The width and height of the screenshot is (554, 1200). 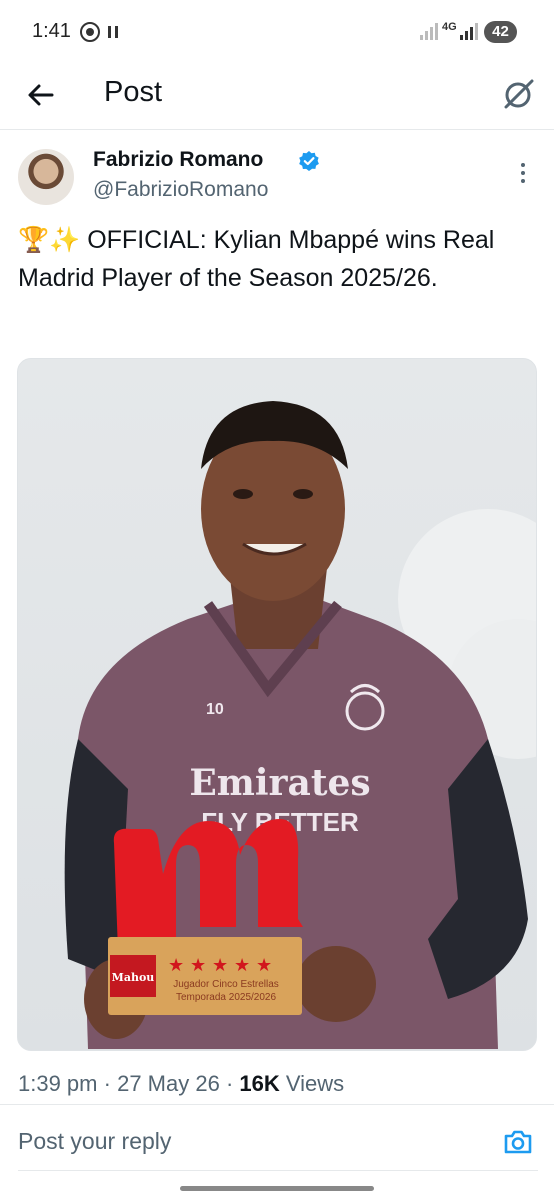 What do you see at coordinates (259, 1083) in the screenshot?
I see `views-count: 16K` at bounding box center [259, 1083].